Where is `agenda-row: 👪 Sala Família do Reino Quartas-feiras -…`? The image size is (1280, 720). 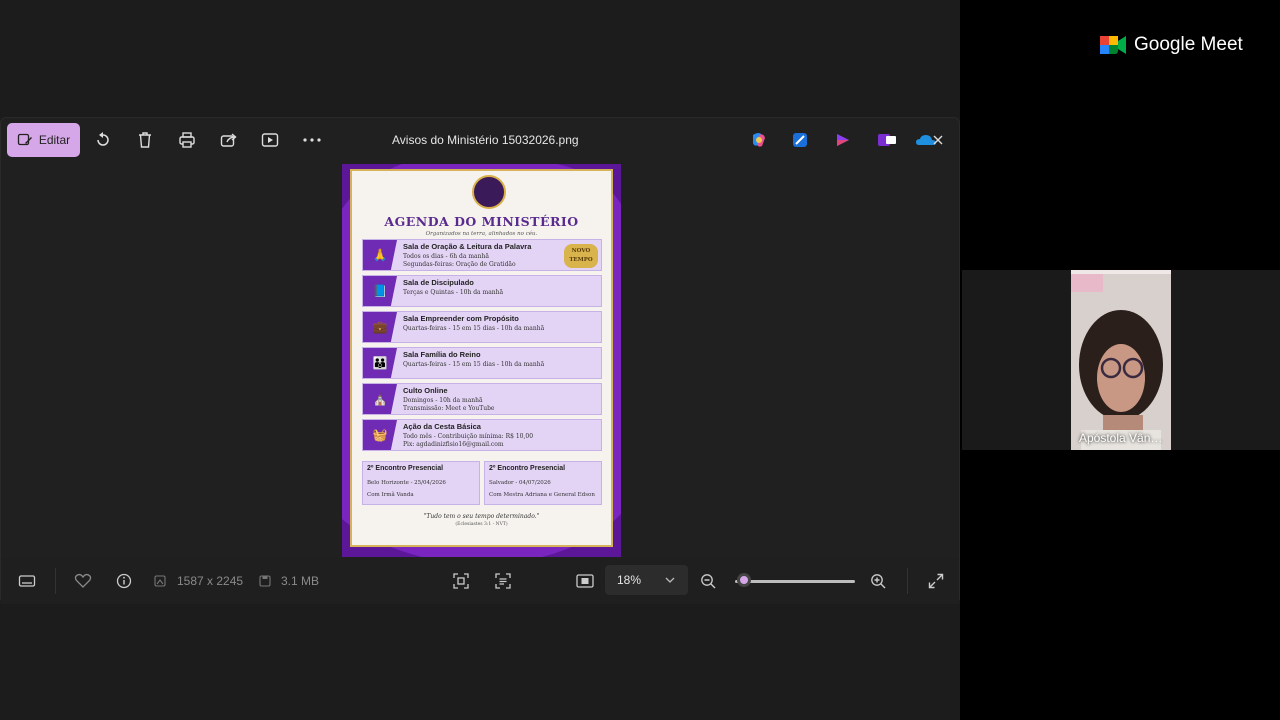
agenda-row: 👪 Sala Família do Reino Quartas-feiras -… is located at coordinates (482, 363).